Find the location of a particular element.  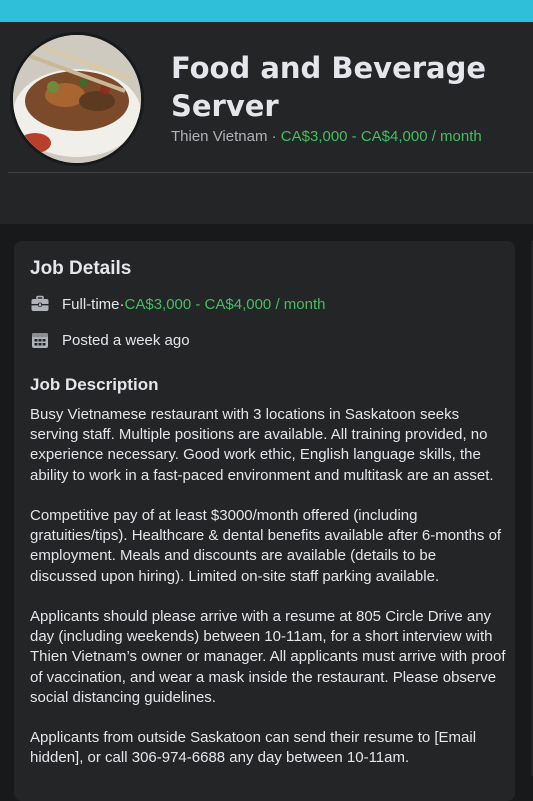

job-title: Food and Beverage Server is located at coordinates (329, 87).